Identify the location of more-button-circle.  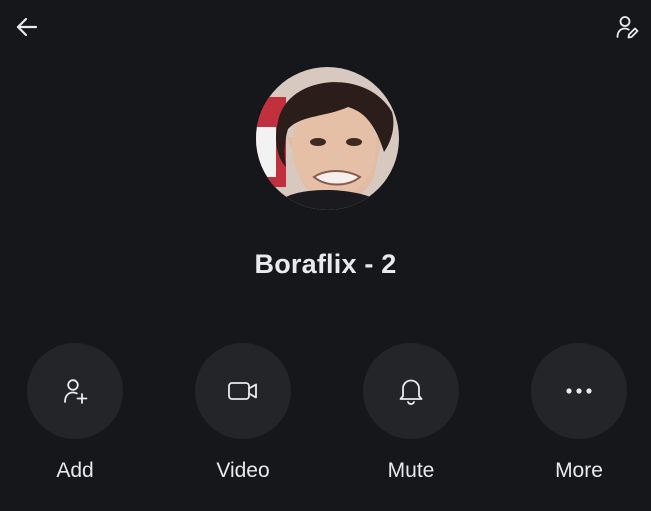
(579, 391).